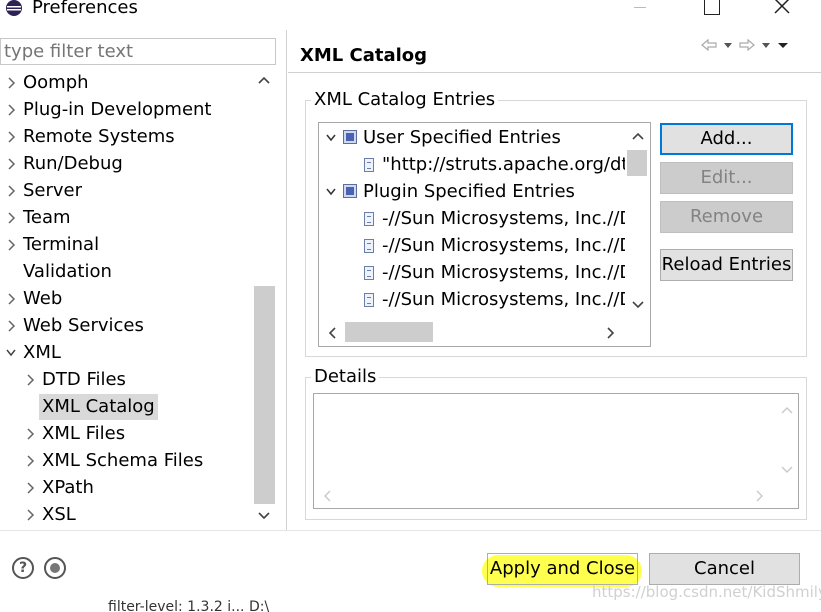 This screenshot has width=821, height=612. I want to click on catalog-category: Plugin Specified Entries, so click(472, 191).